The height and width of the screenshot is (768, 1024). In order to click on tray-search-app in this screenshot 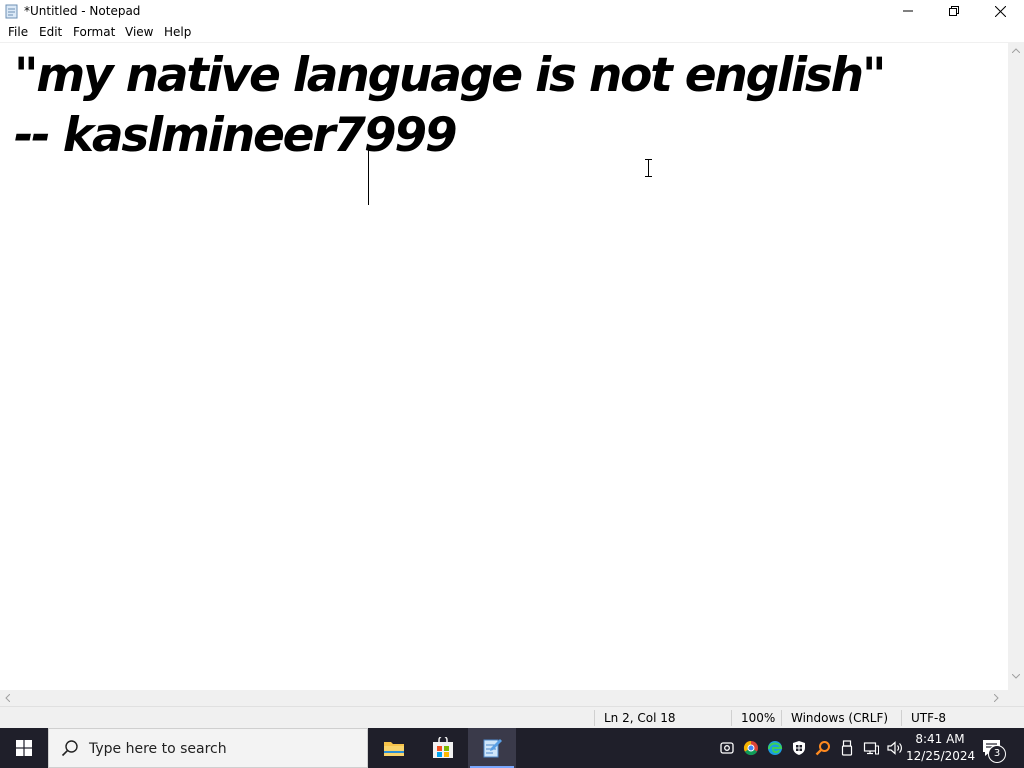, I will do `click(823, 748)`.